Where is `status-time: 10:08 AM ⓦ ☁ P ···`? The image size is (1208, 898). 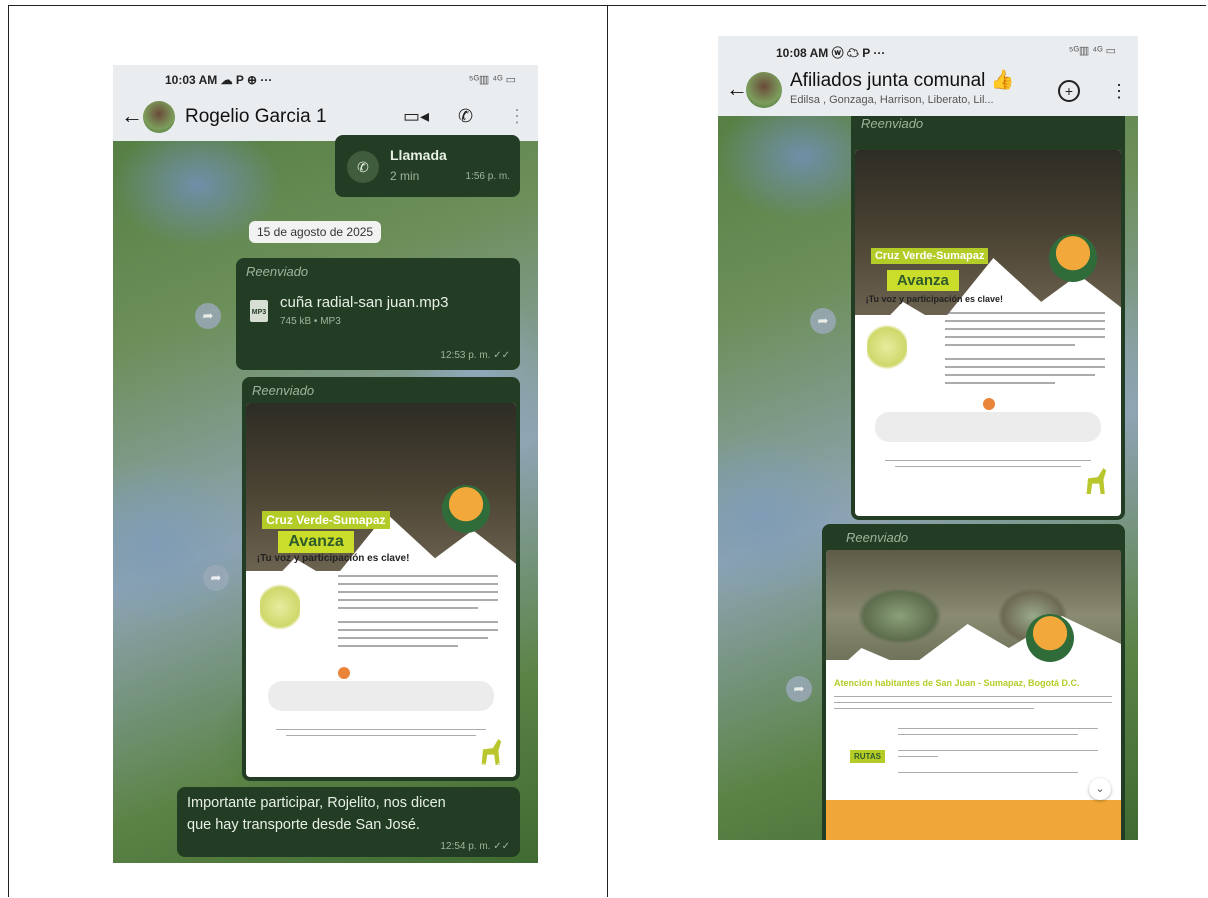
status-time: 10:08 AM ⓦ ☁ P ··· is located at coordinates (831, 53).